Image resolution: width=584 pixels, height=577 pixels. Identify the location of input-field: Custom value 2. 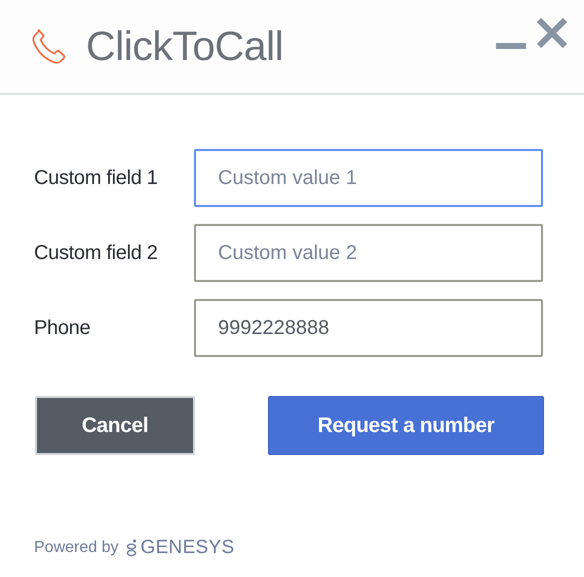
(368, 253).